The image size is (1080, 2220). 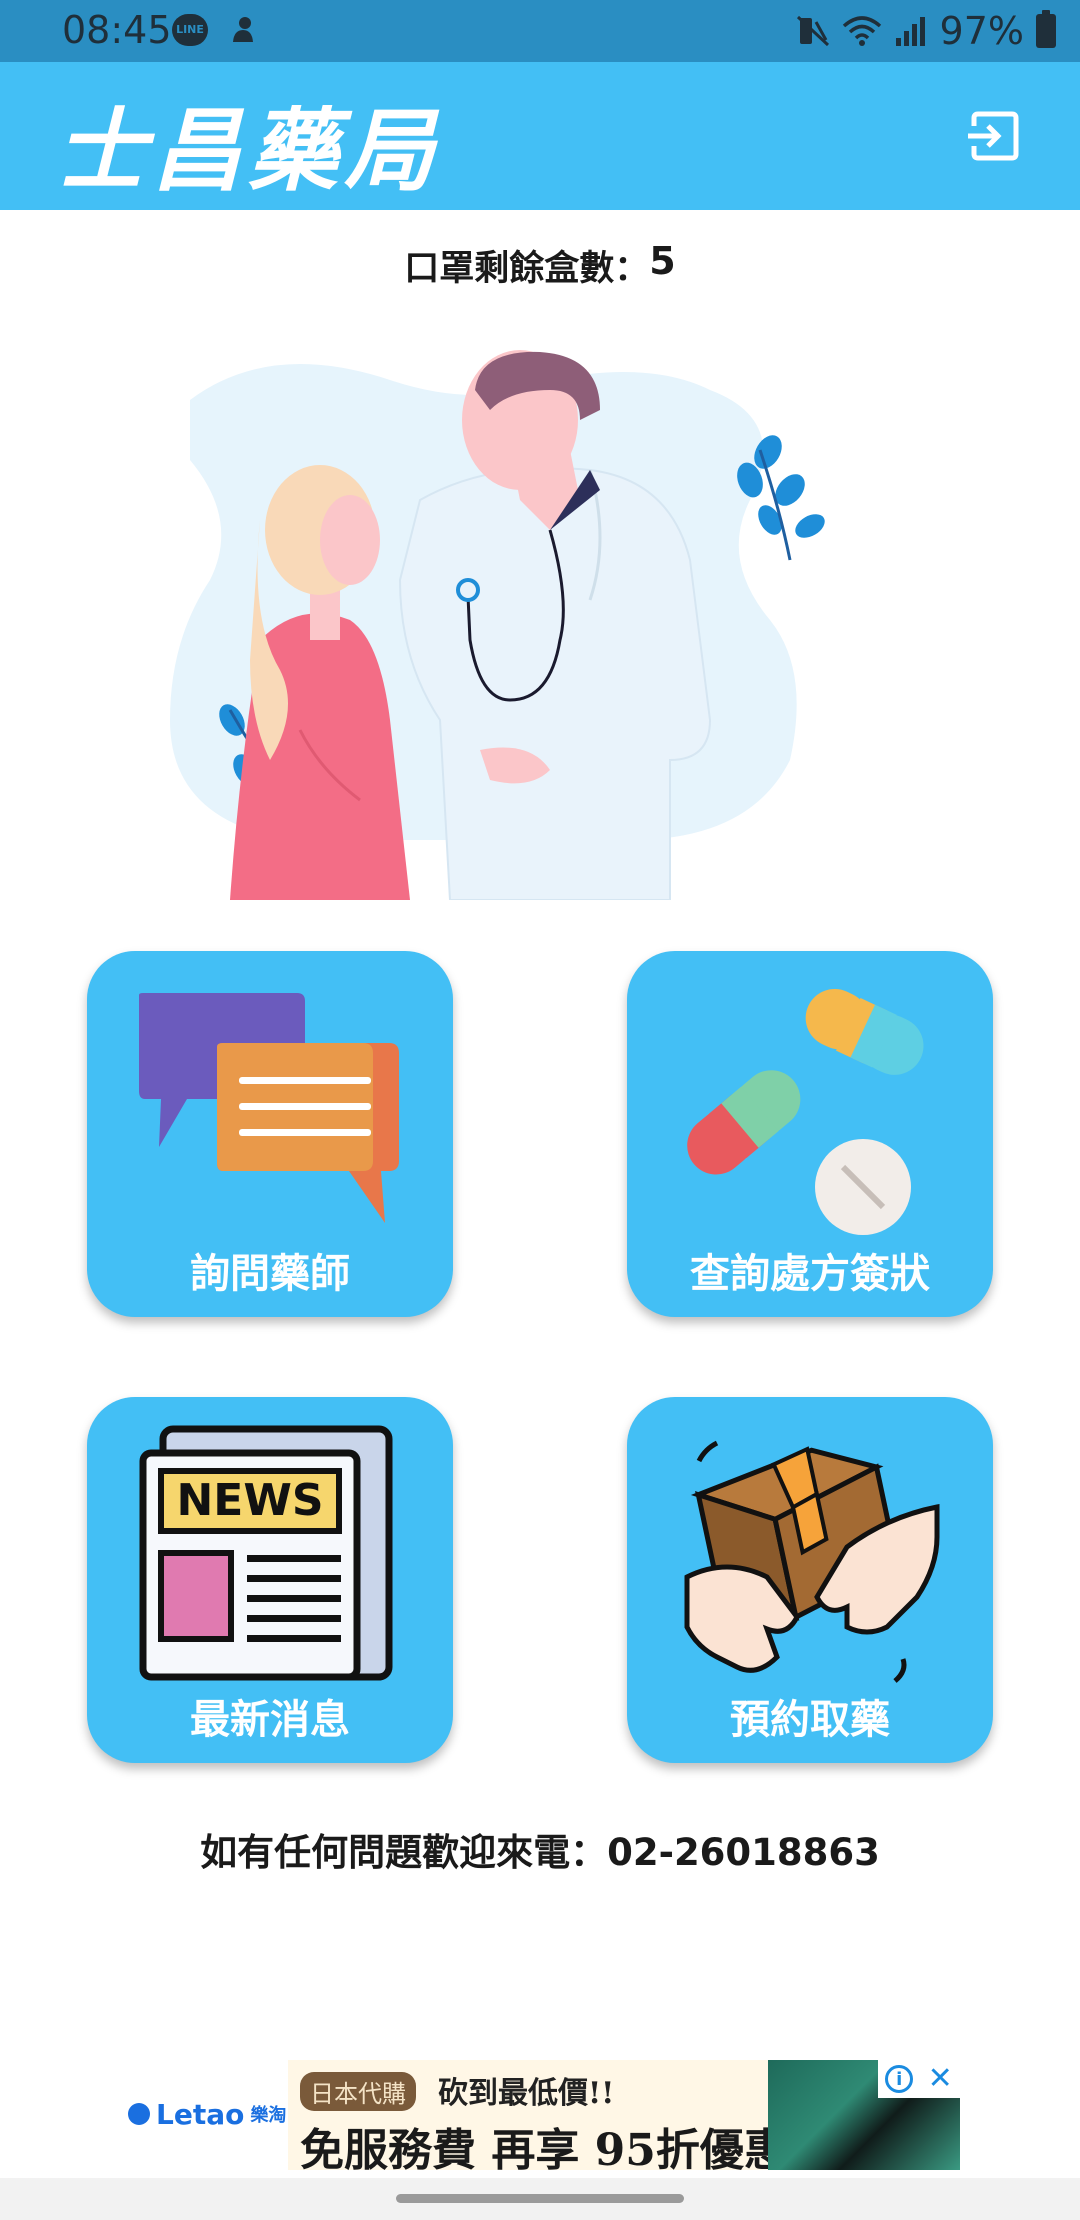 I want to click on battery-percent: 97%, so click(x=981, y=31).